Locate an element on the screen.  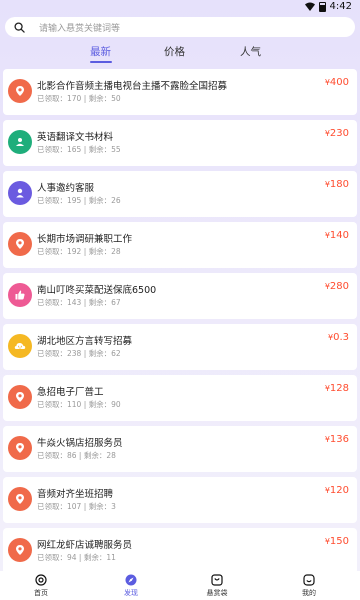
nav-home: 首页 is located at coordinates (41, 586).